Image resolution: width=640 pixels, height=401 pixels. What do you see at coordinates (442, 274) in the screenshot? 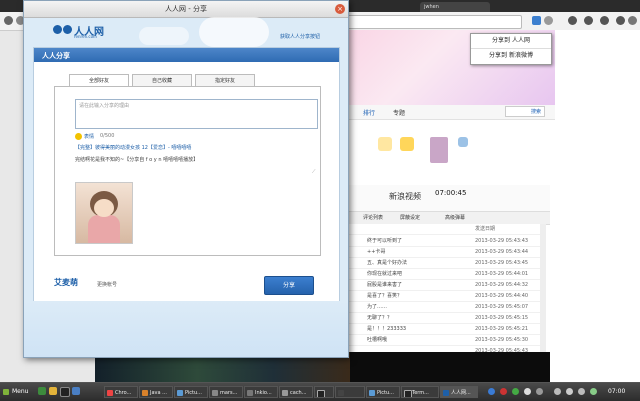
I see `list-item: 你现在就过来吧 2013-03-29 05:44:01` at bounding box center [442, 274].